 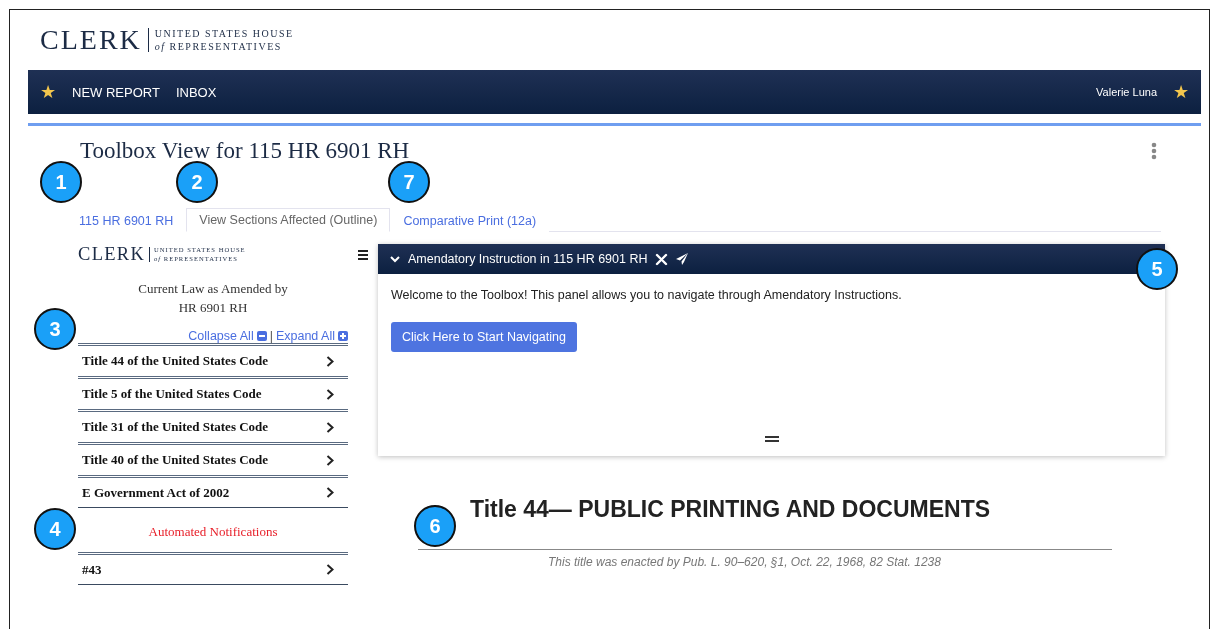 What do you see at coordinates (395, 259) in the screenshot?
I see `chevron-down-icon` at bounding box center [395, 259].